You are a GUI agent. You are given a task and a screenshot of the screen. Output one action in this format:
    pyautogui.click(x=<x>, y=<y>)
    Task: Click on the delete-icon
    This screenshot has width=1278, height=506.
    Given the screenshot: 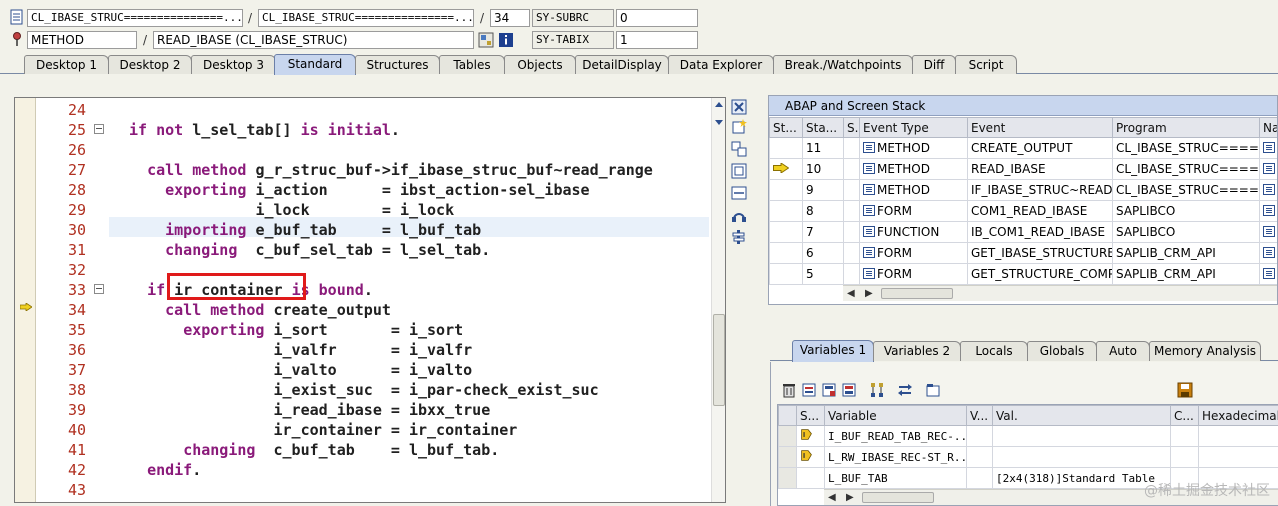 What is the action you would take?
    pyautogui.click(x=789, y=390)
    